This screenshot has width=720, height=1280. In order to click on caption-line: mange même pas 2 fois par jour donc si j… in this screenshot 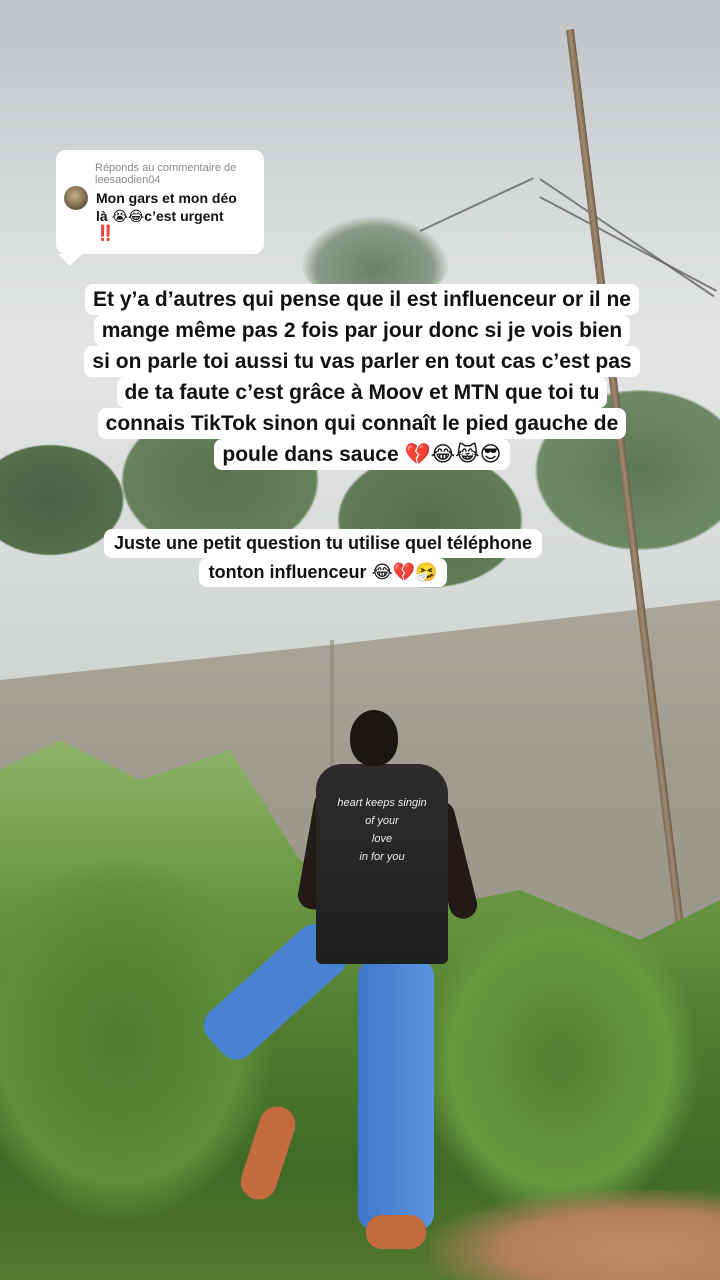, I will do `click(362, 330)`.